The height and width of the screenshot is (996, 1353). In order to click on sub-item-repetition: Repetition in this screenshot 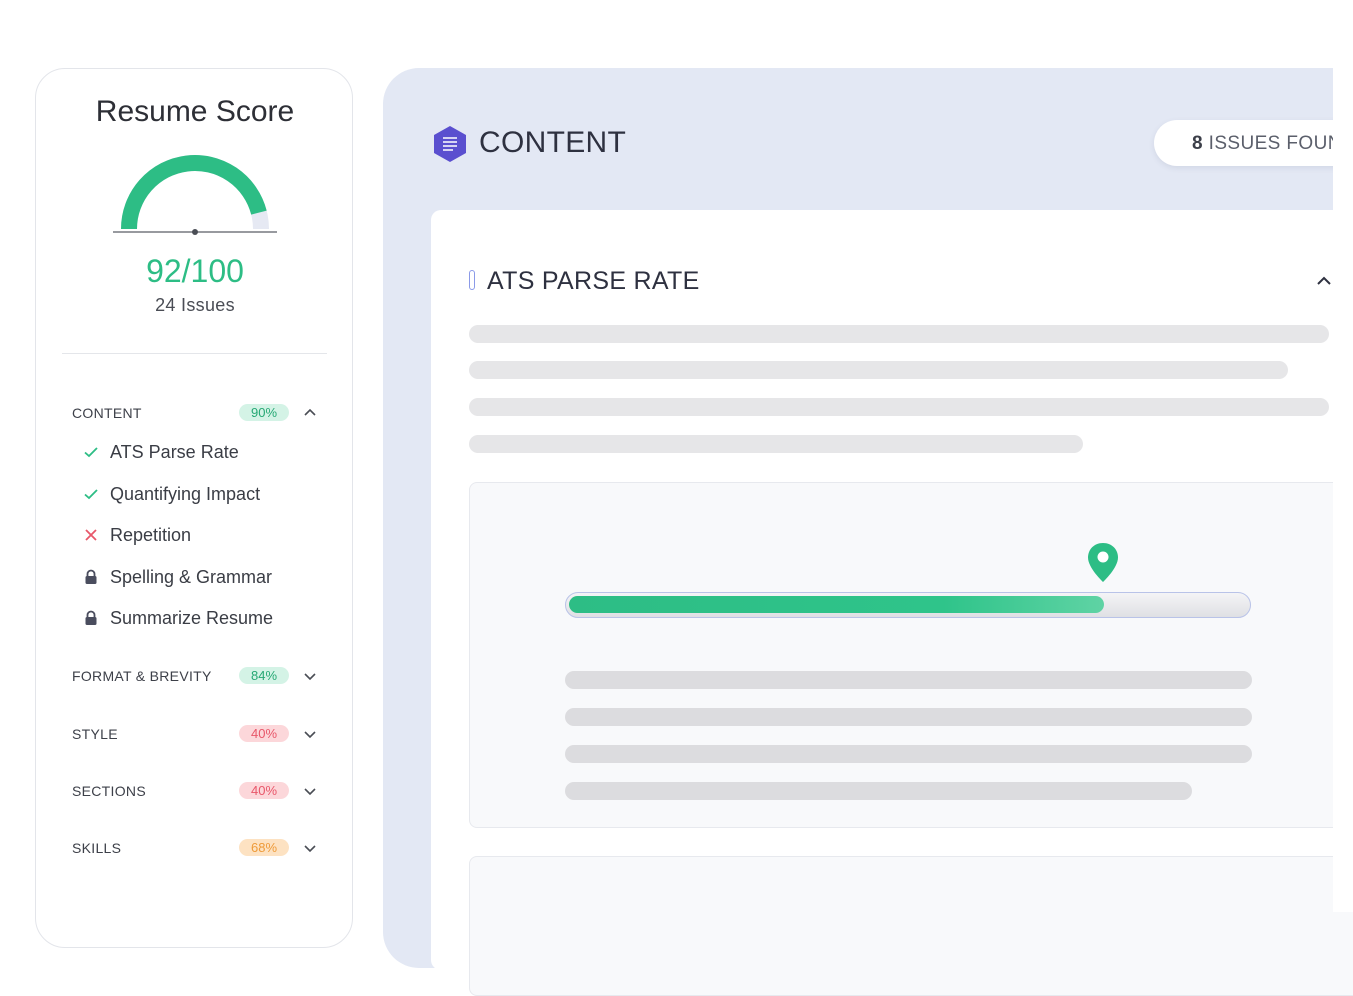, I will do `click(202, 535)`.